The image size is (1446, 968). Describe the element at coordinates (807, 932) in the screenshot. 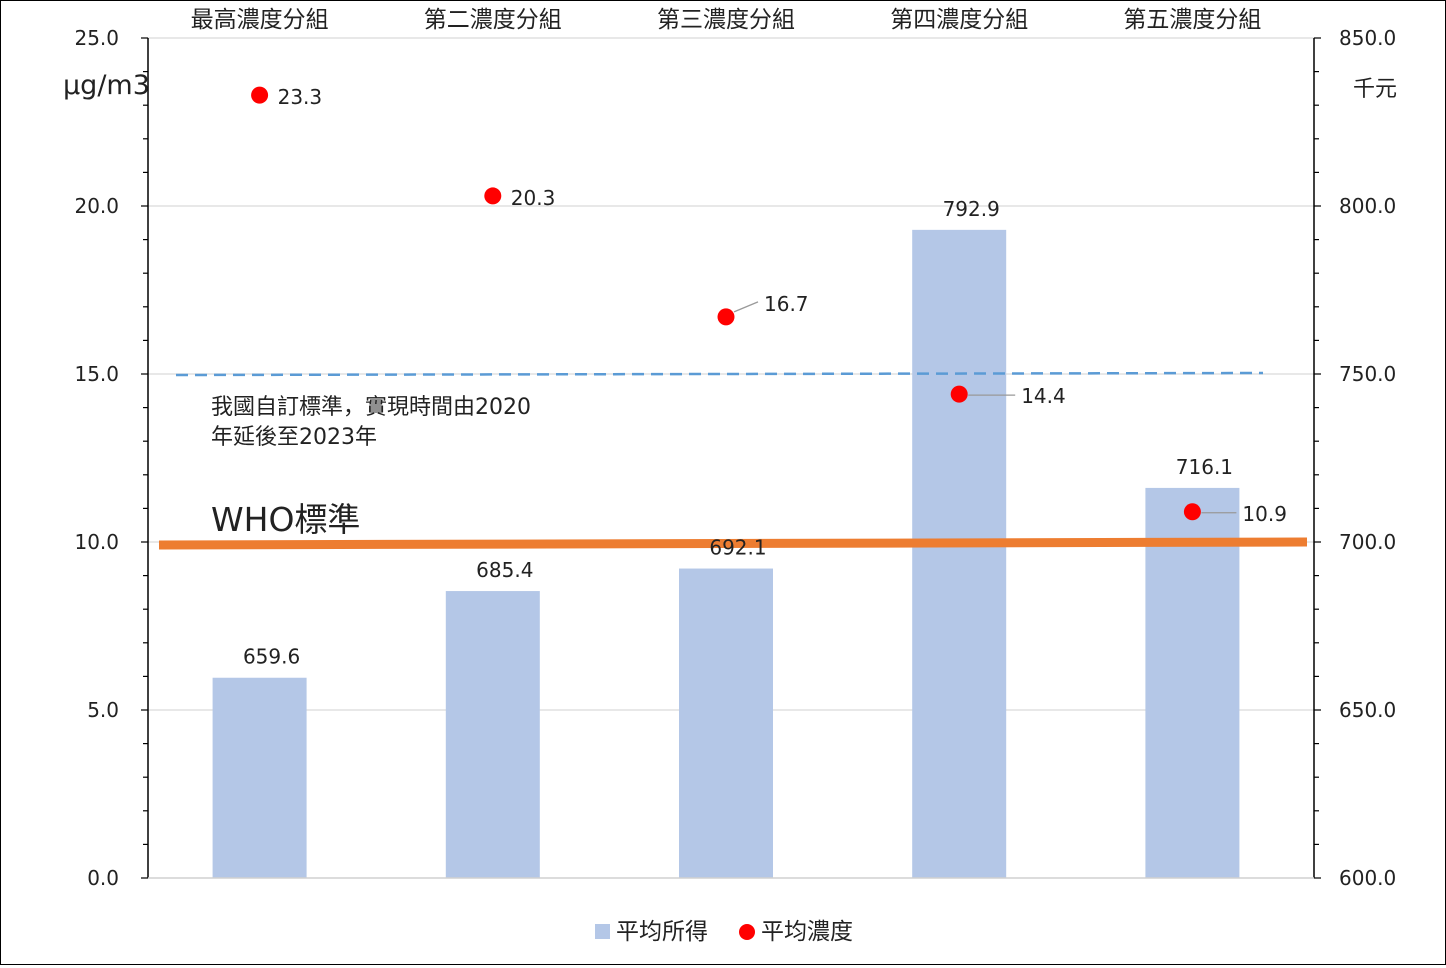

I see `legend-point-label: 平均濃度` at that location.